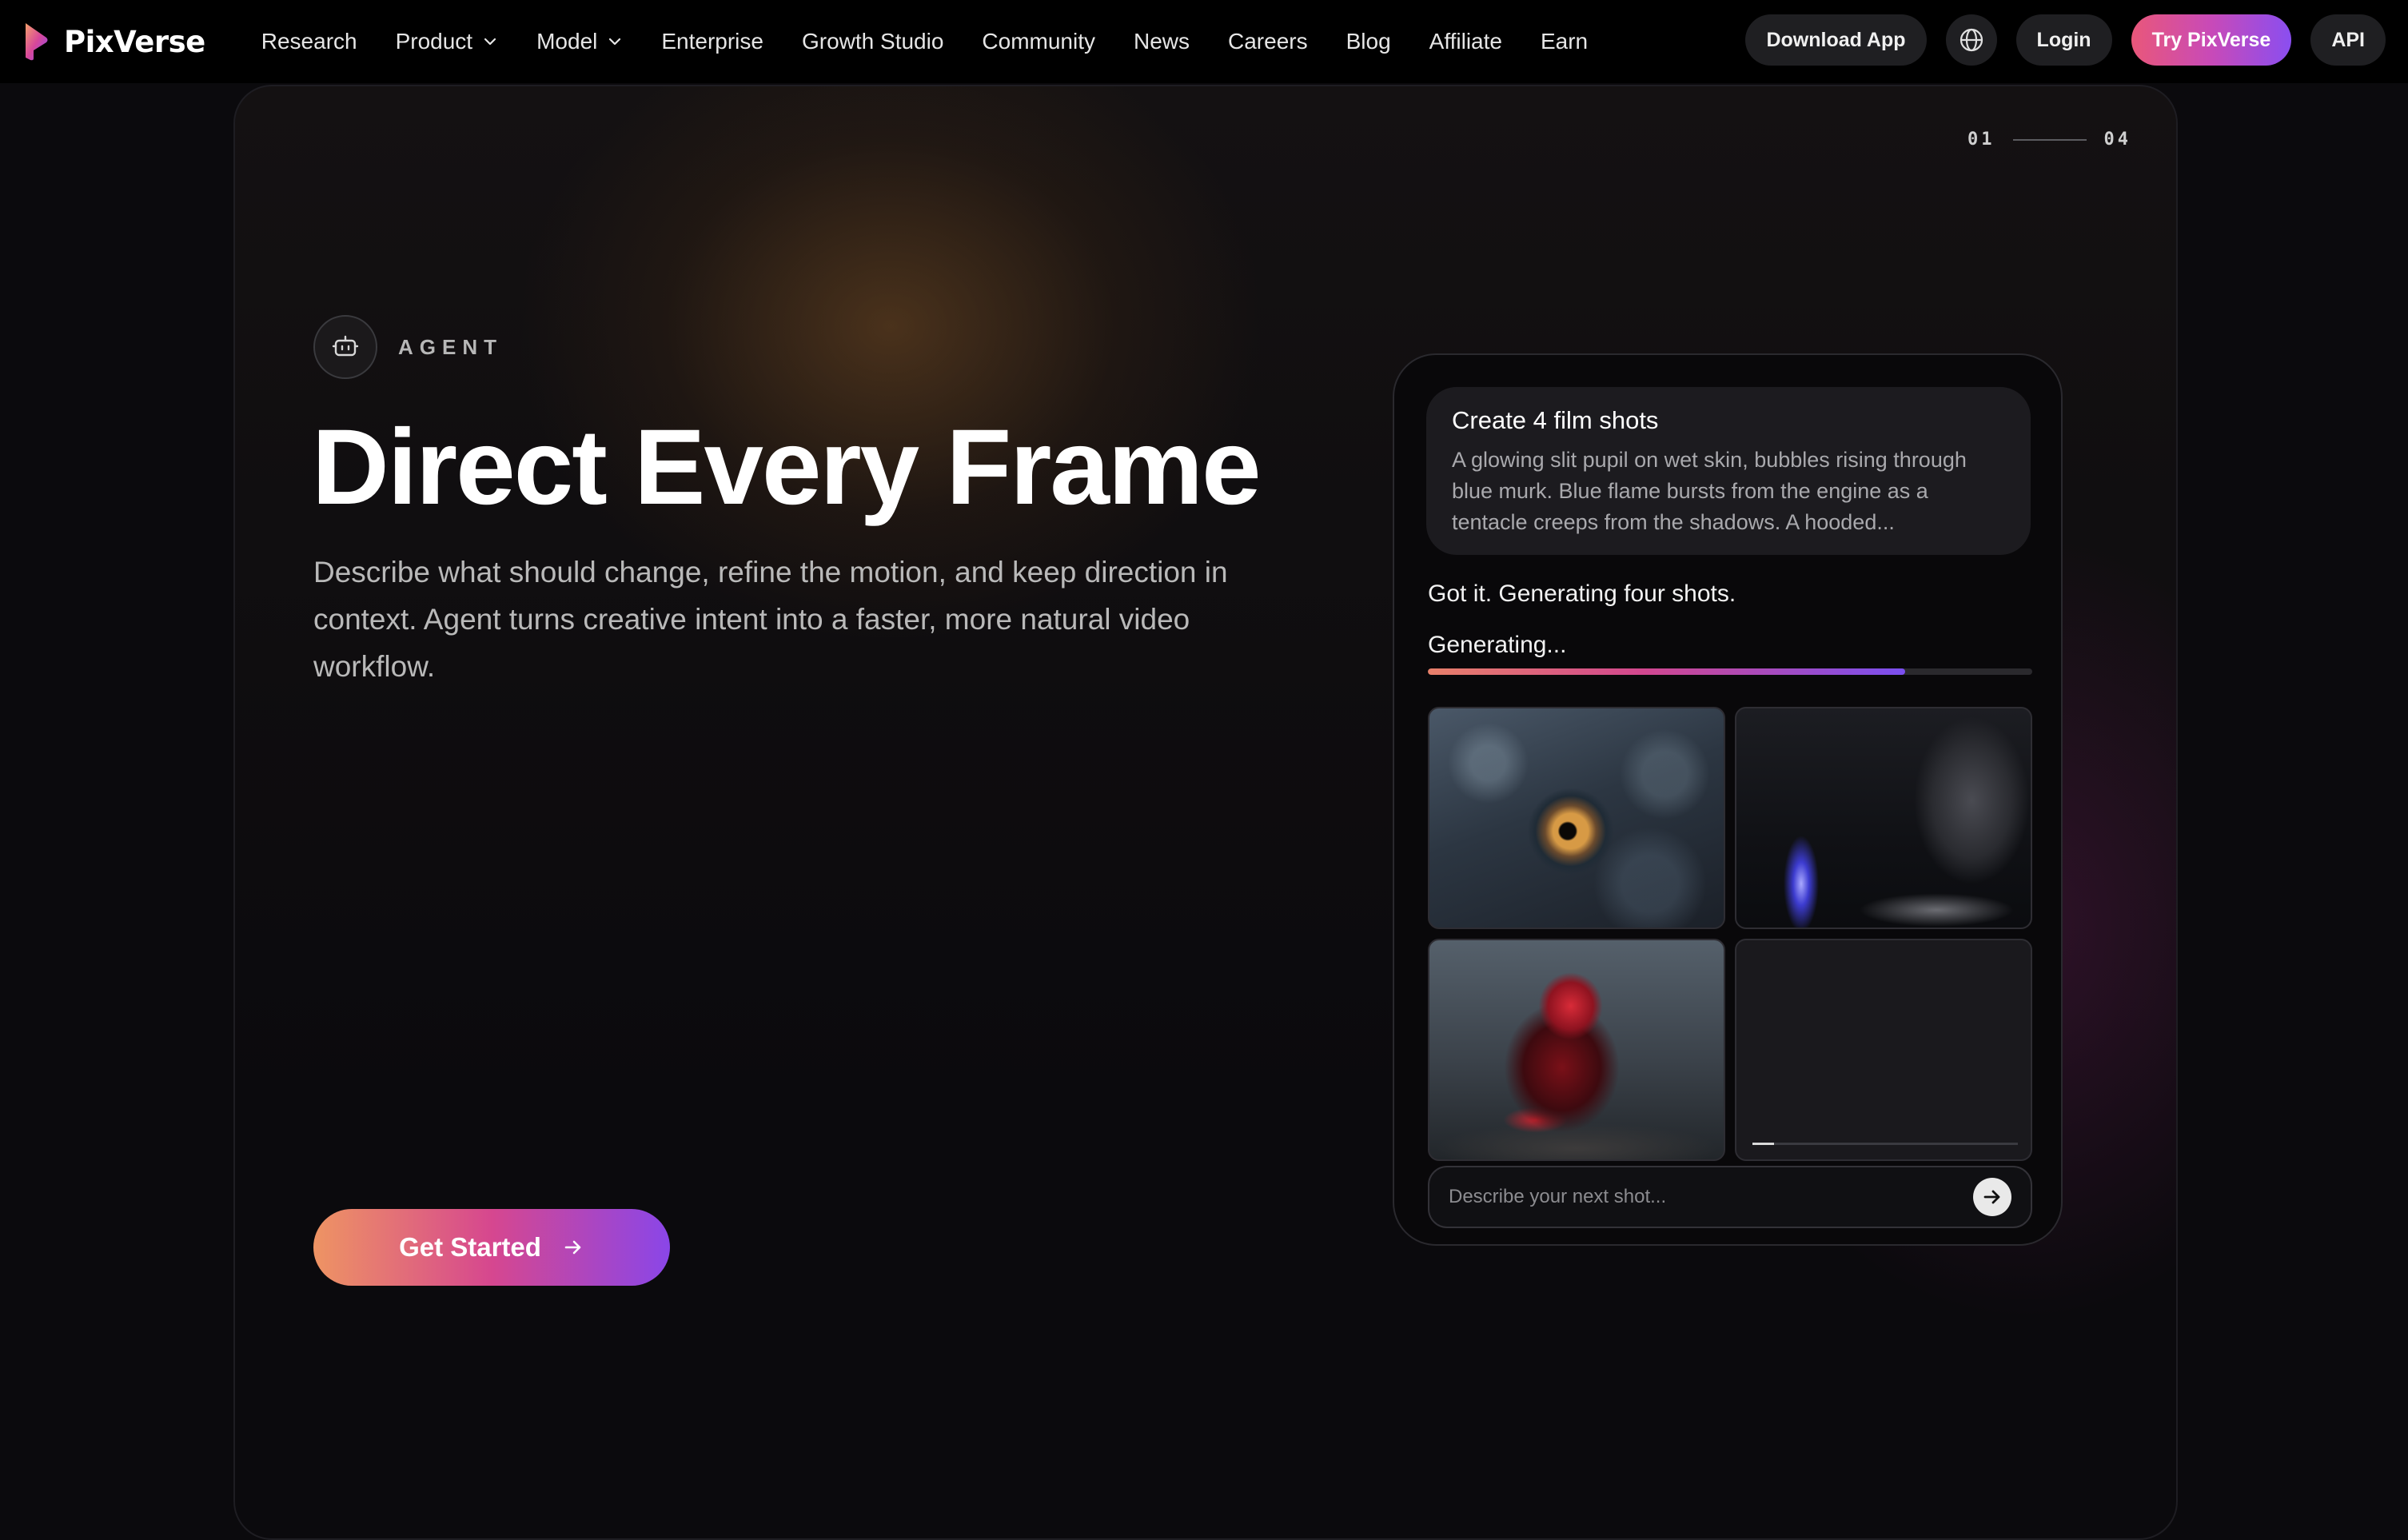  What do you see at coordinates (450, 346) in the screenshot?
I see `tag-label: AGENT` at bounding box center [450, 346].